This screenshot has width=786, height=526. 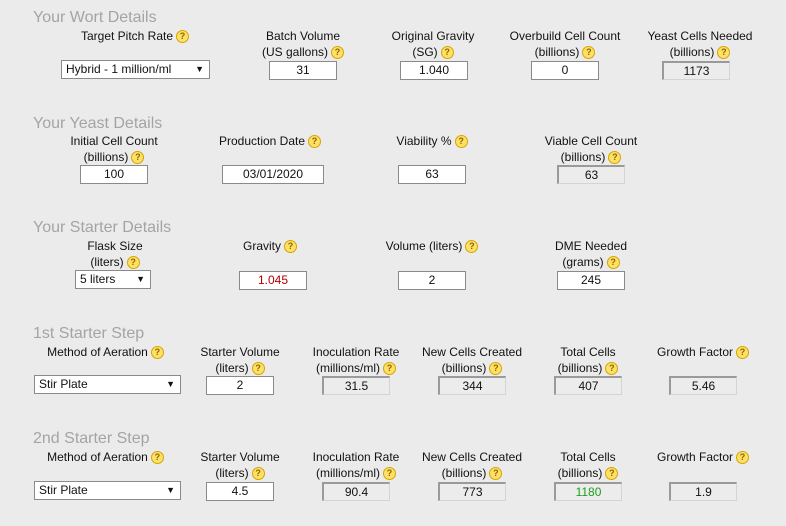 I want to click on batch-volume-label-line2: (US gallons), so click(x=295, y=52).